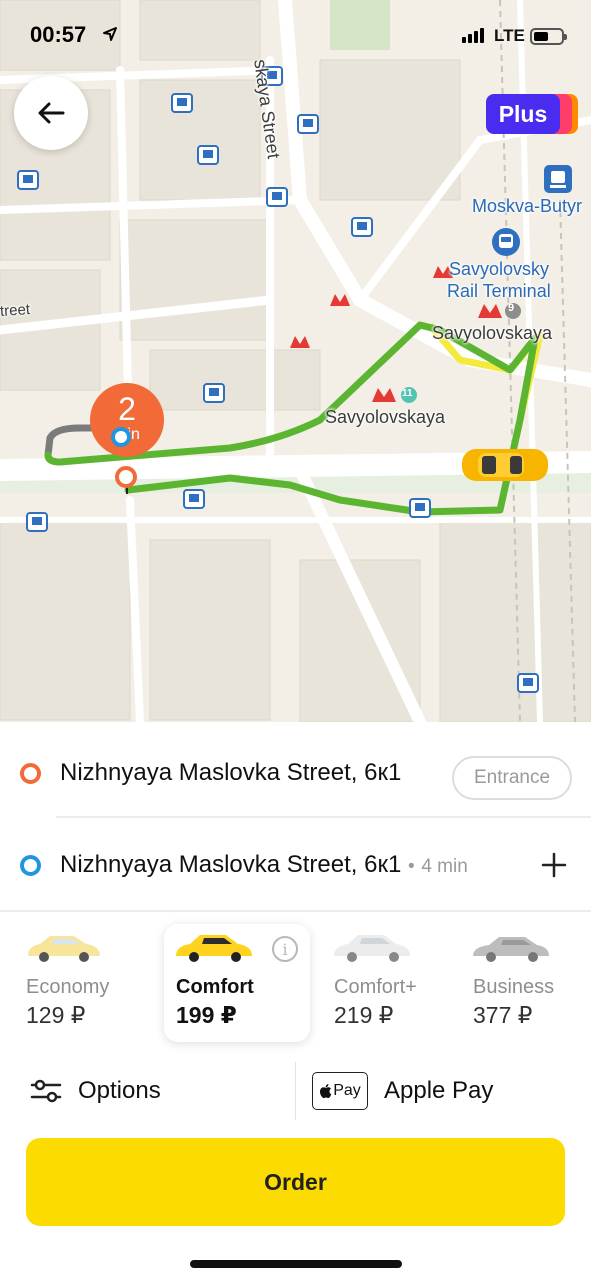 The height and width of the screenshot is (1280, 591). What do you see at coordinates (347, 1090) in the screenshot?
I see `apple-pay-badge-text: Pay` at bounding box center [347, 1090].